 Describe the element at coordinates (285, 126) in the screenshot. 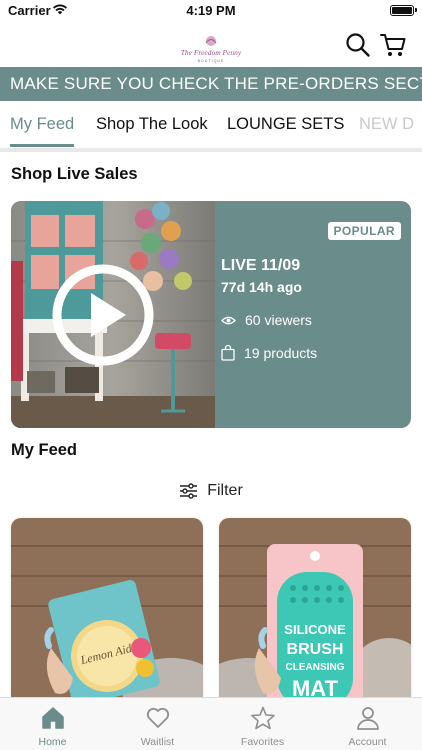

I see `tab-lounge-sets: LOUNGE SETS` at that location.